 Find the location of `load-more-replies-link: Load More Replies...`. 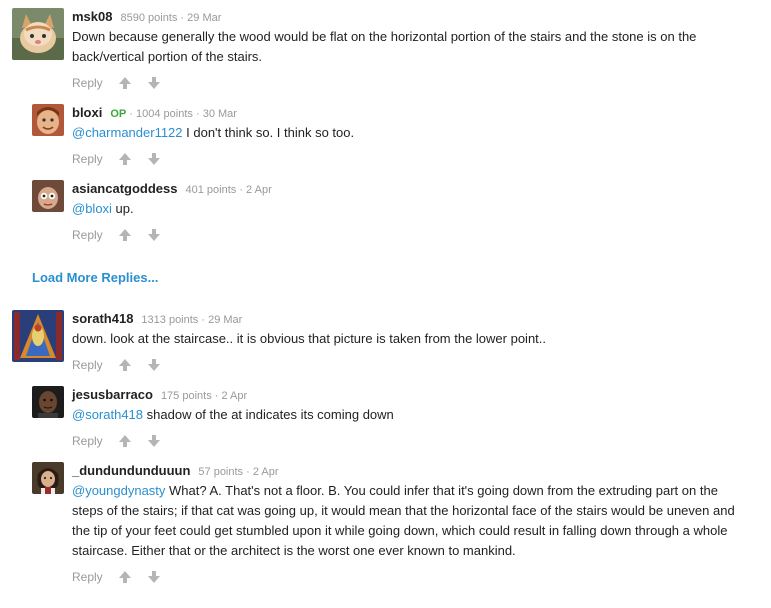

load-more-replies-link: Load More Replies... is located at coordinates (95, 277).